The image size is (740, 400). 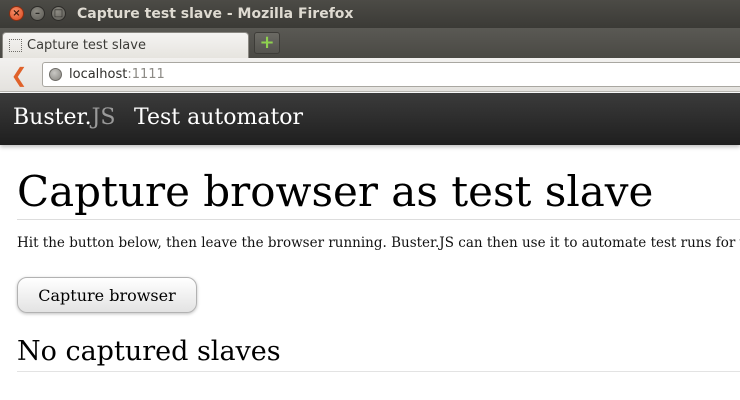 I want to click on globe-icon, so click(x=55, y=74).